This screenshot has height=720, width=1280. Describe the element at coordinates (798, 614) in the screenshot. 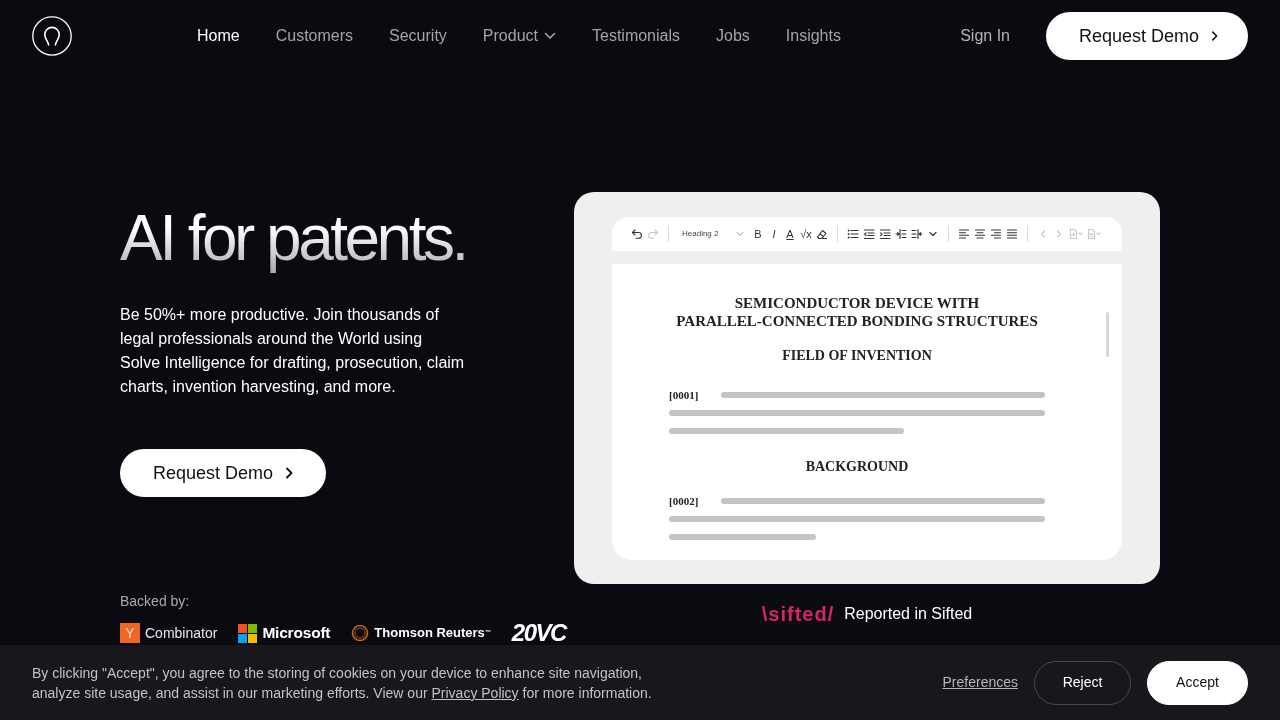

I see `press-logo: \sifted/` at that location.